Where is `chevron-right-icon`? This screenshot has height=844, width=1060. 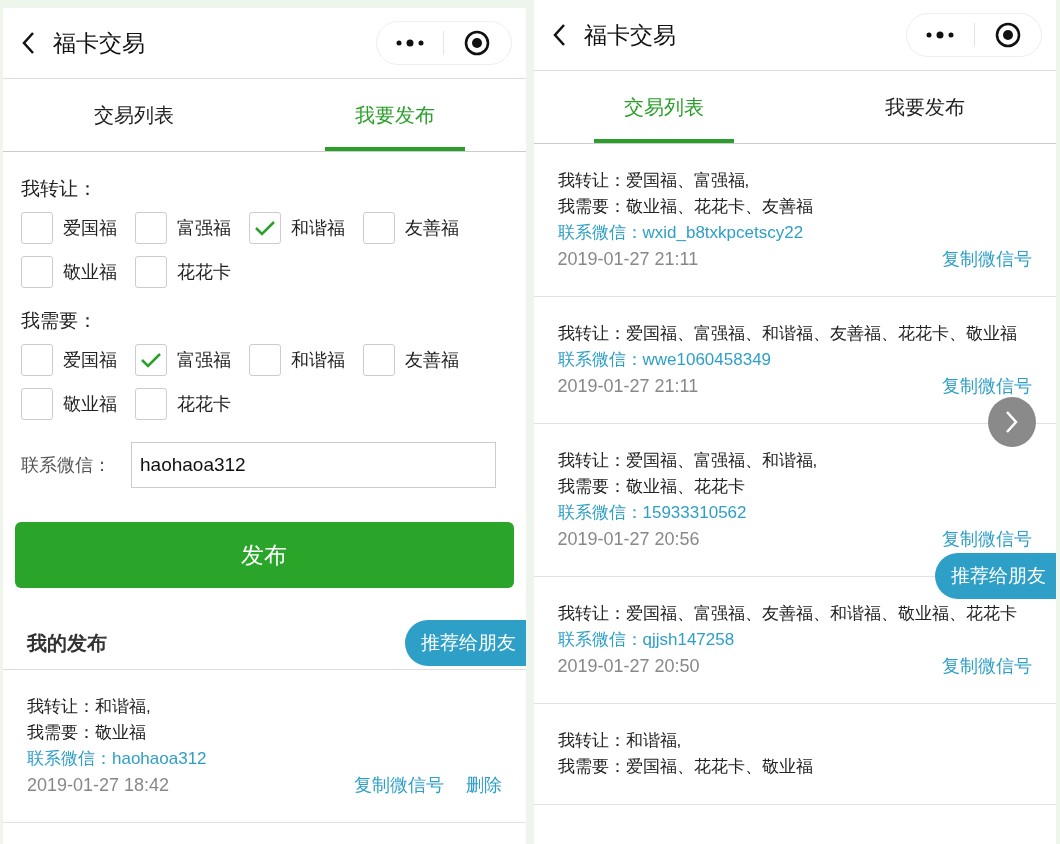 chevron-right-icon is located at coordinates (1012, 422).